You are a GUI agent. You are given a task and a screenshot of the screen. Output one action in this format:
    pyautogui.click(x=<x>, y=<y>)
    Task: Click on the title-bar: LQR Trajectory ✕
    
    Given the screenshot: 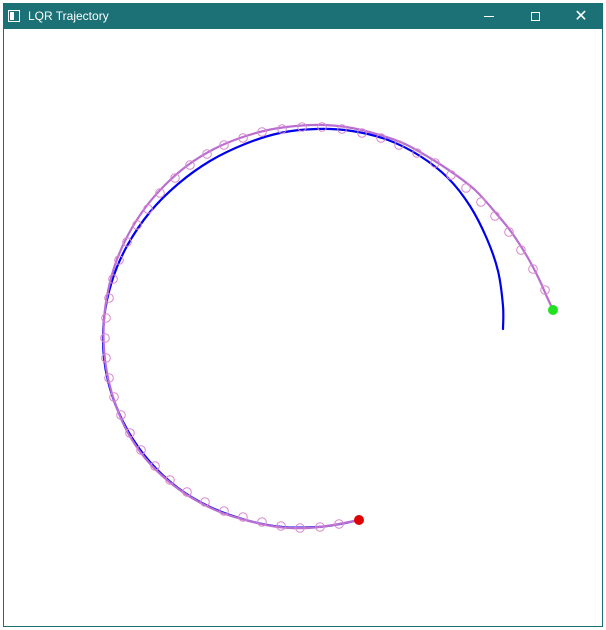 What is the action you would take?
    pyautogui.click(x=303, y=16)
    